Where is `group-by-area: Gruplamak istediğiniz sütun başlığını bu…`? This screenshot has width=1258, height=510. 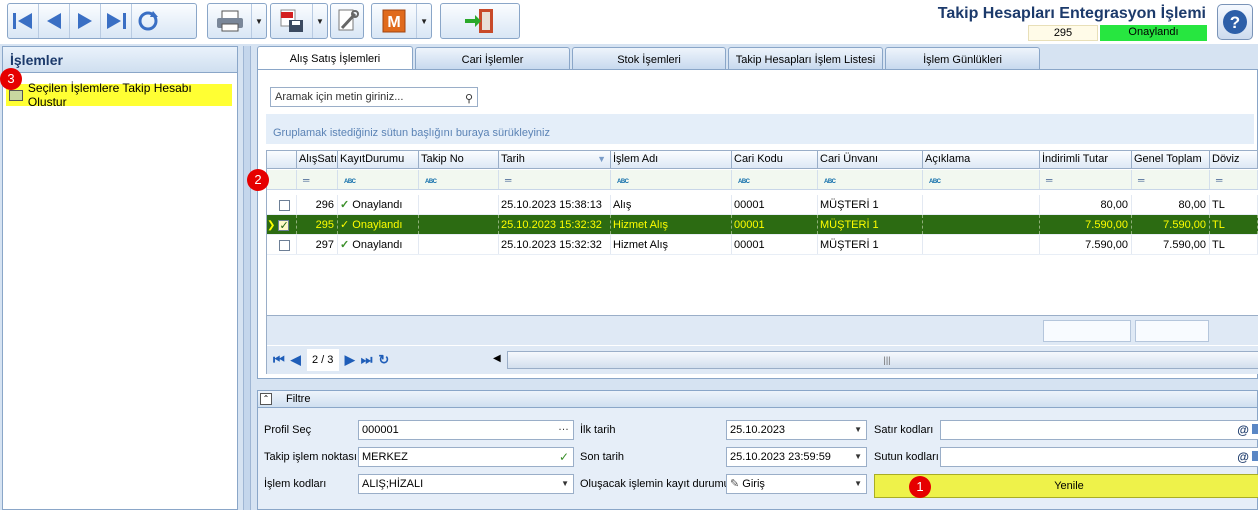
group-by-area: Gruplamak istediğiniz sütun başlığını bu… is located at coordinates (760, 129).